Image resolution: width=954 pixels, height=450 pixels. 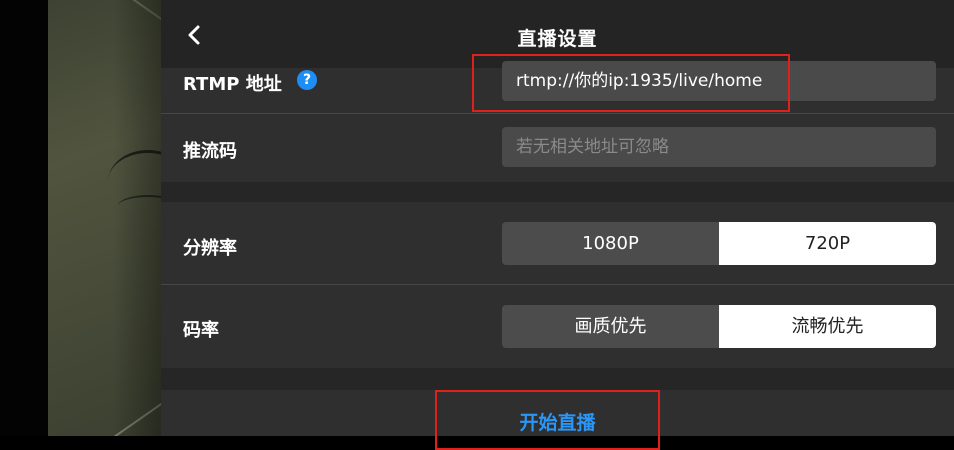 I want to click on rtmp-address-label: RTMP 地址, so click(x=232, y=84).